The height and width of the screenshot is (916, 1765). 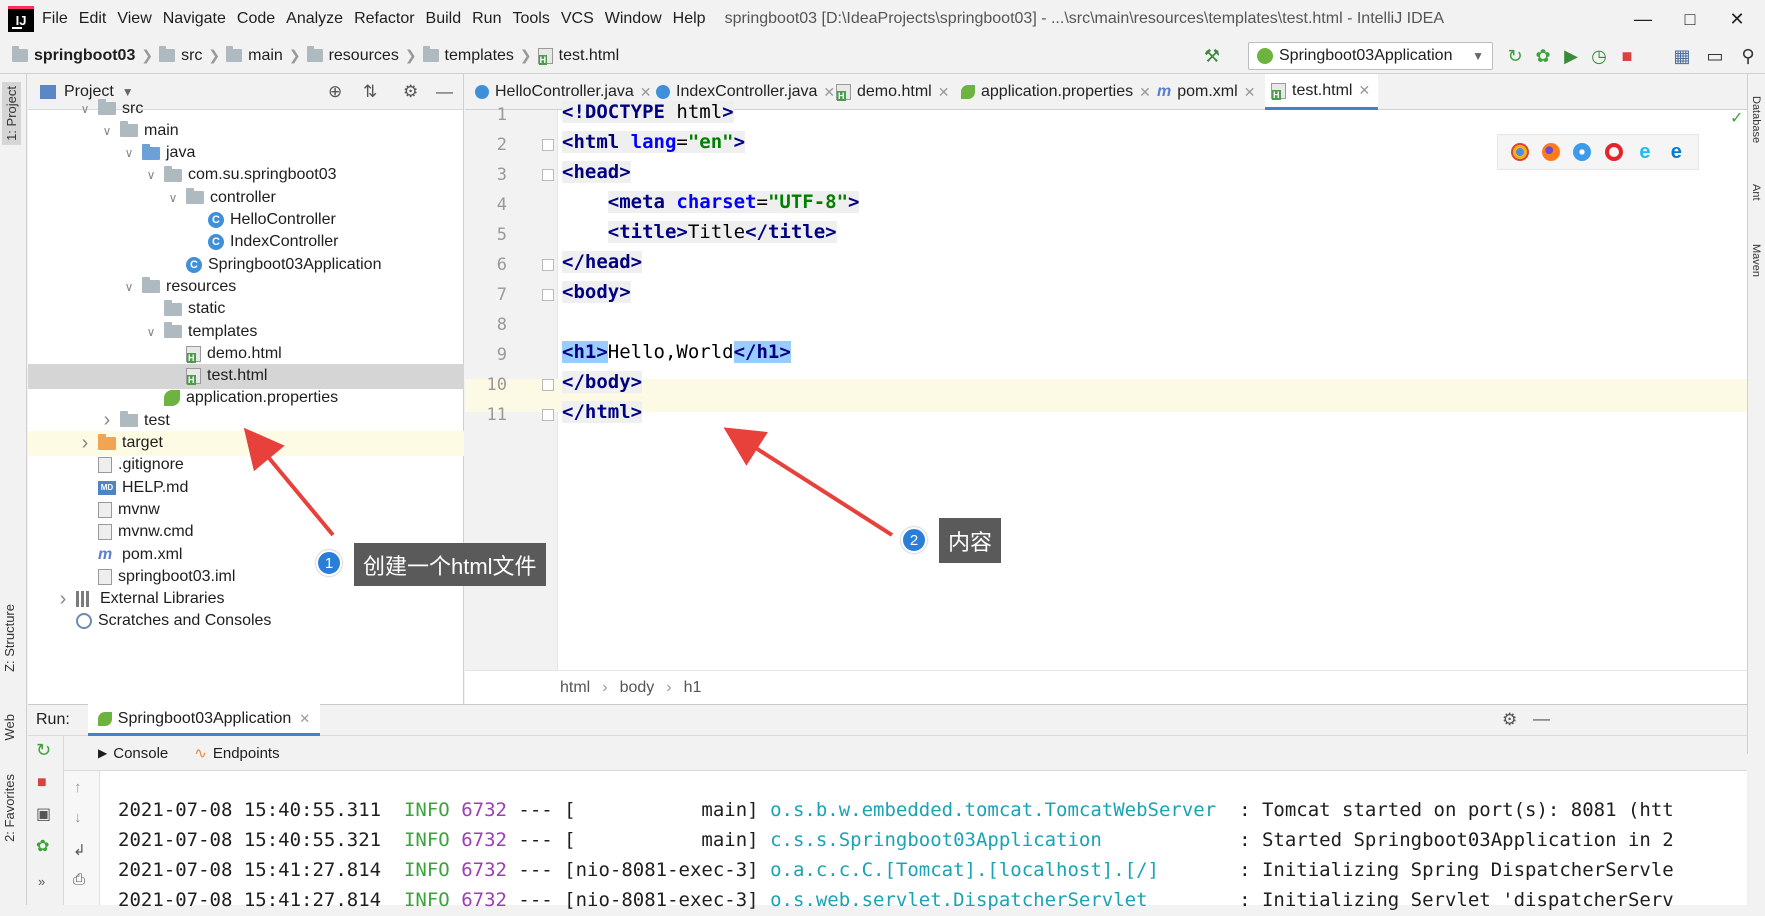 What do you see at coordinates (970, 540) in the screenshot?
I see `annotation-label-2: 内容` at bounding box center [970, 540].